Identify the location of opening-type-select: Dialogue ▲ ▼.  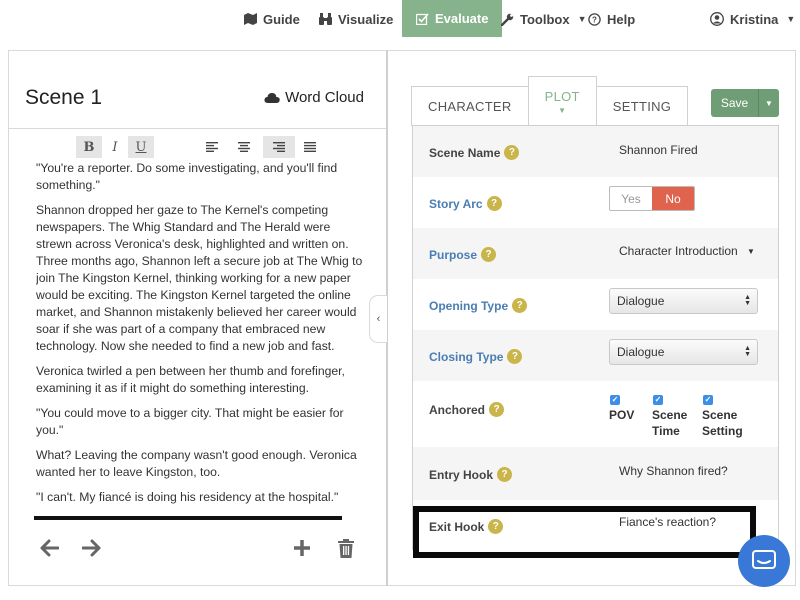
(683, 301).